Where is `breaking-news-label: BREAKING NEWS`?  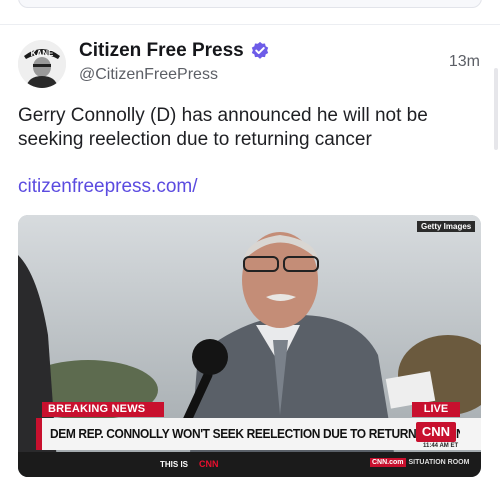 breaking-news-label: BREAKING NEWS is located at coordinates (103, 409).